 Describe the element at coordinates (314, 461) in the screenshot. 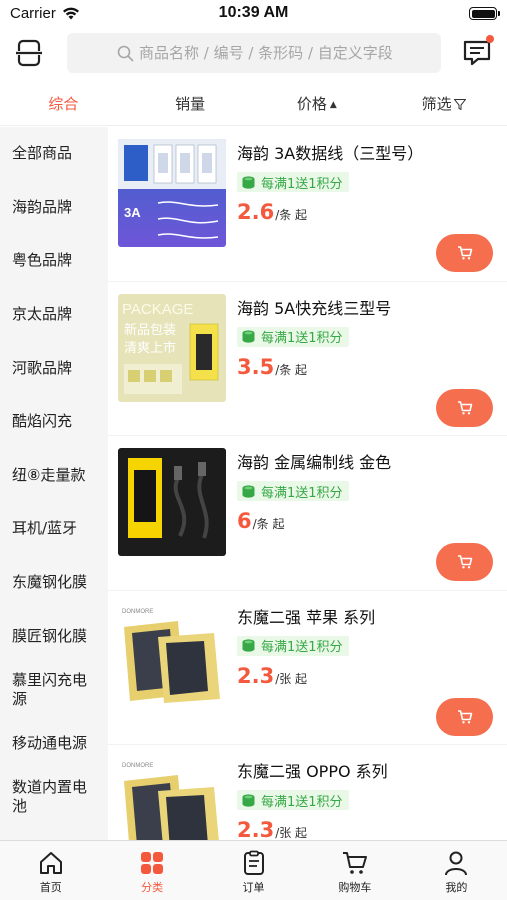

I see `product-name: 海韵 金属编制线 金色` at that location.